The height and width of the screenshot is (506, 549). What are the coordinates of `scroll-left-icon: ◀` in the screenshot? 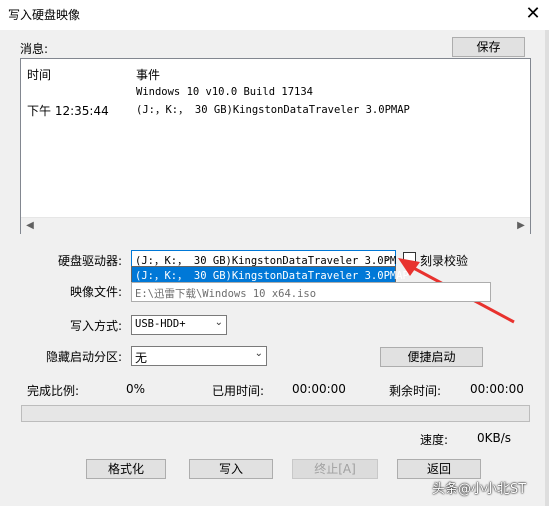 It's located at (30, 226).